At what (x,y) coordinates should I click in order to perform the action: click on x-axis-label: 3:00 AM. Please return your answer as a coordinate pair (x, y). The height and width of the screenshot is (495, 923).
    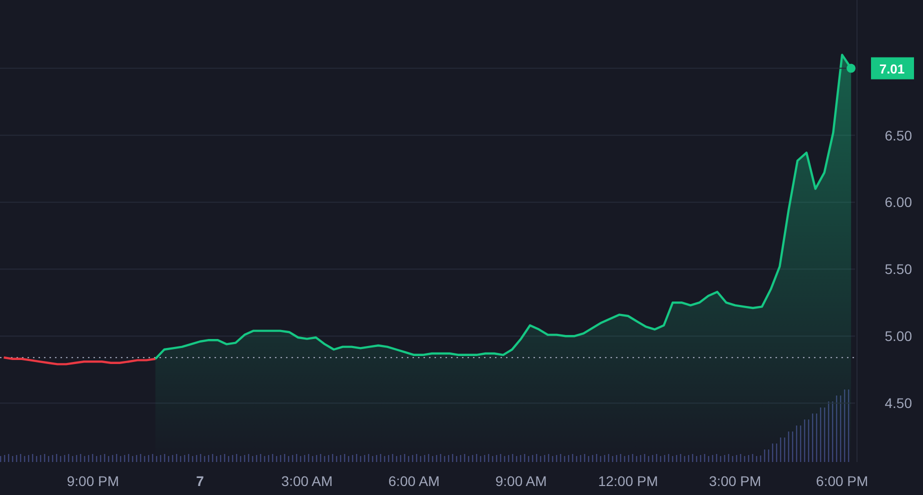
    Looking at the image, I should click on (307, 481).